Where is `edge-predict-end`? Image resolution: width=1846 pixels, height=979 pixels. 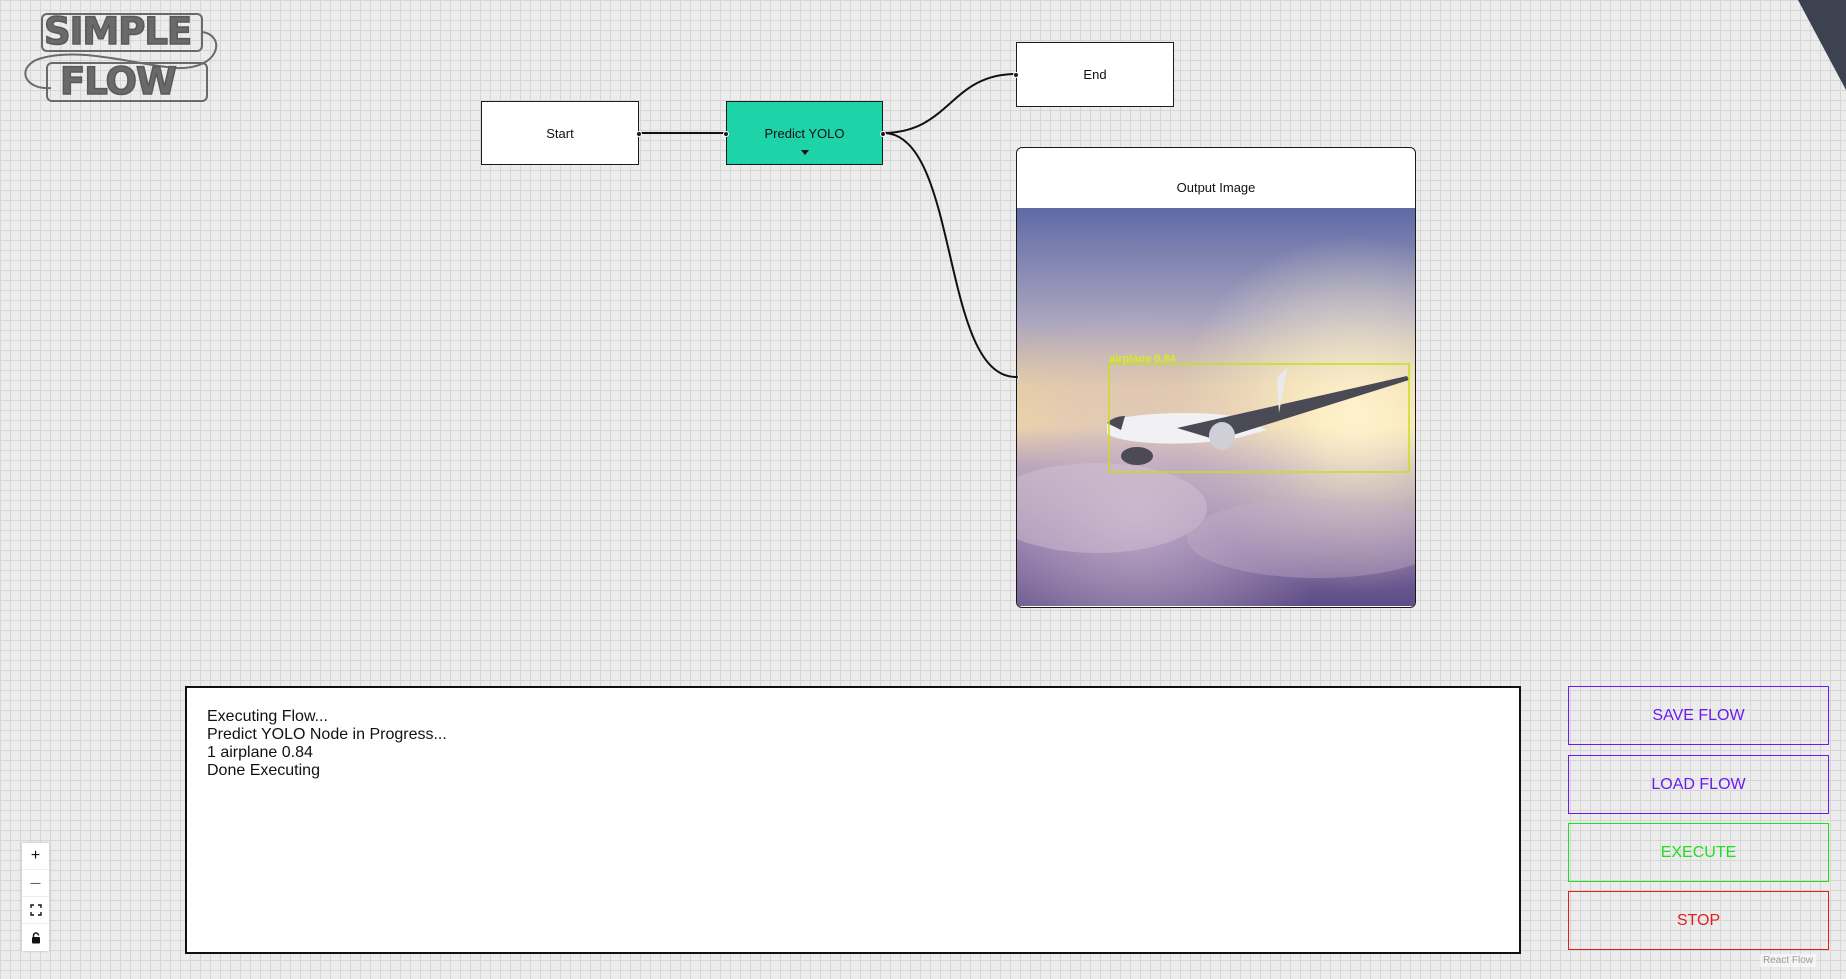 edge-predict-end is located at coordinates (949, 103).